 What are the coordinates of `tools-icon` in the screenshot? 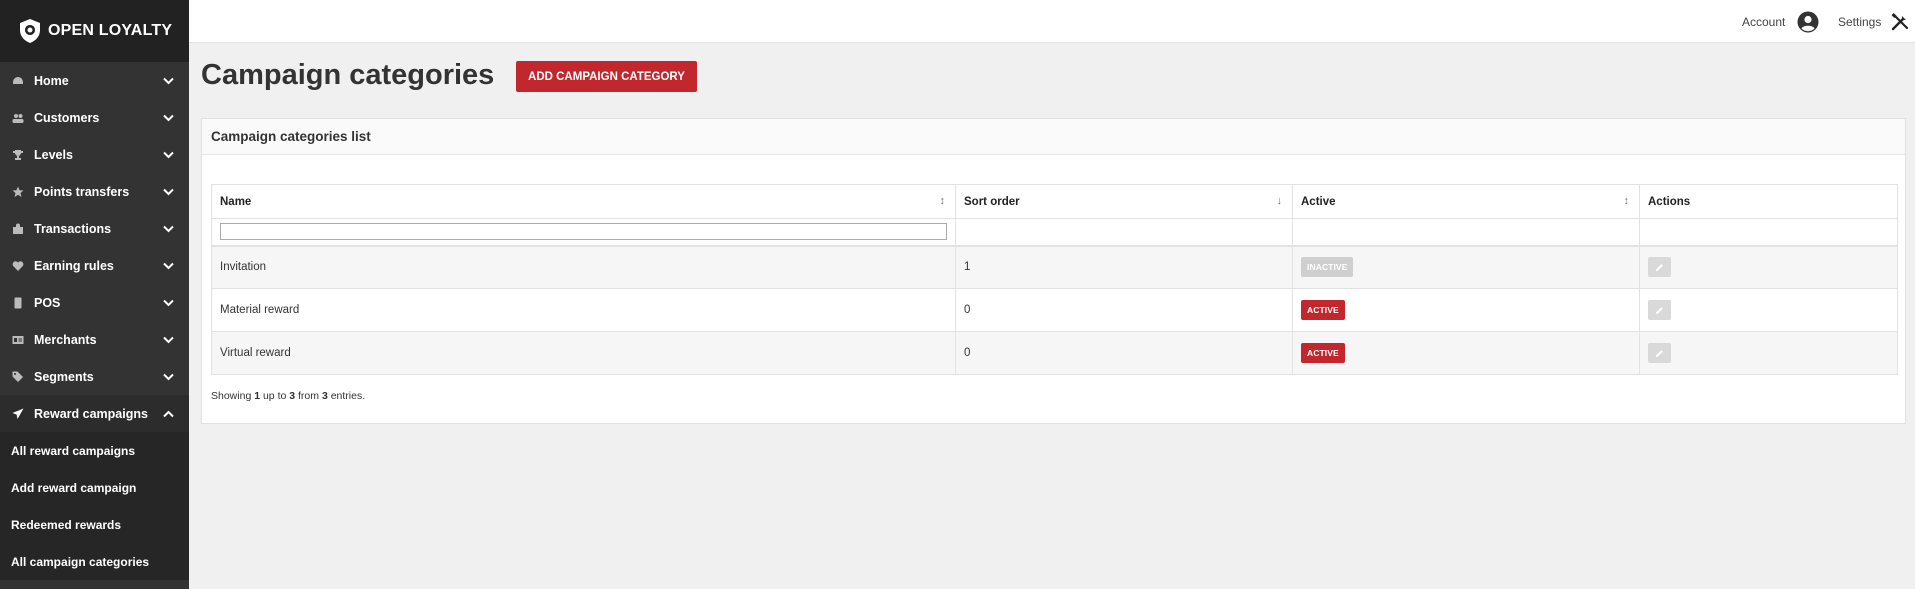 It's located at (1900, 21).